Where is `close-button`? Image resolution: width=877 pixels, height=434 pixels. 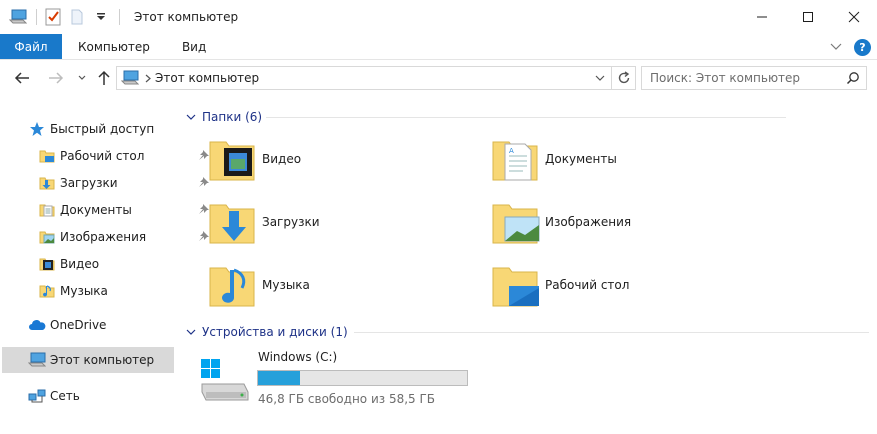 close-button is located at coordinates (854, 17).